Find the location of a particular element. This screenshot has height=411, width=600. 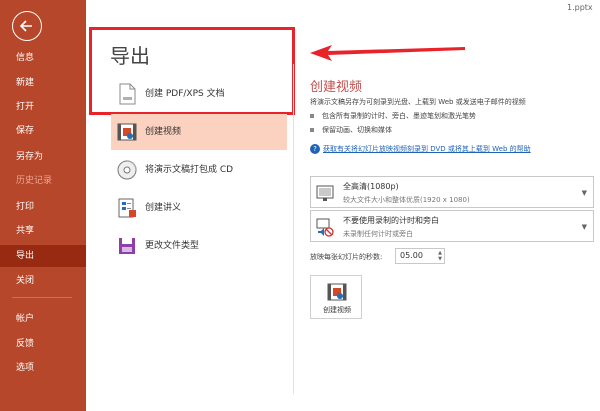

nav-new: 新建 is located at coordinates (43, 83).